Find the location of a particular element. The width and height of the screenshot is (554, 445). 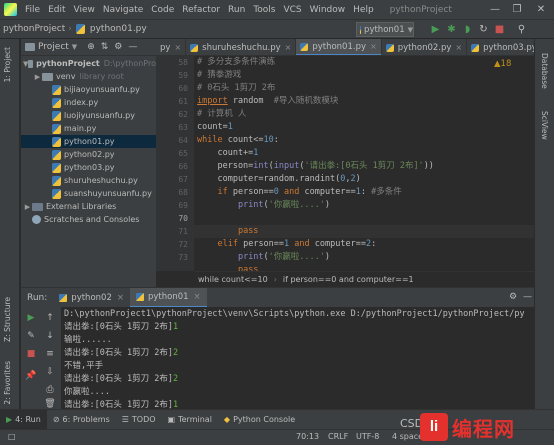

tree-item: luojiyunsuanfu.py is located at coordinates (88, 115).